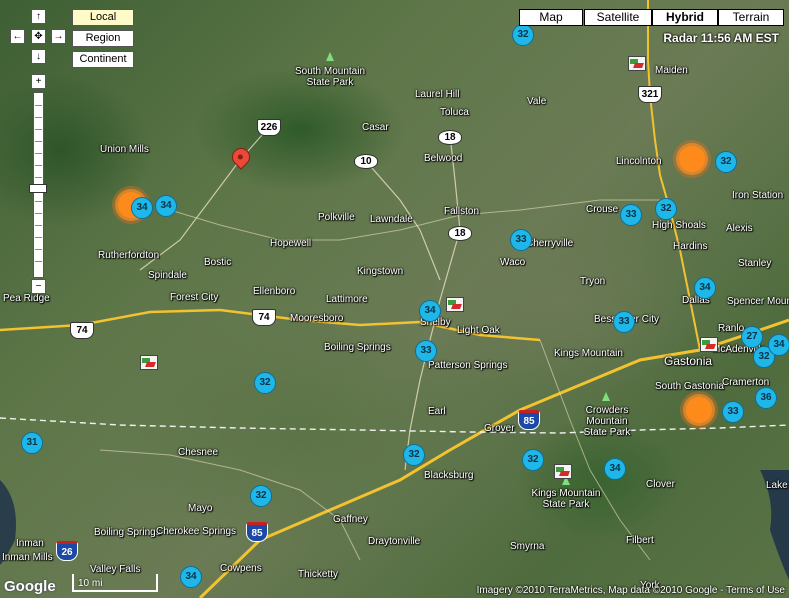 This screenshot has height=598, width=789. I want to click on storm-marker: 36, so click(766, 398).